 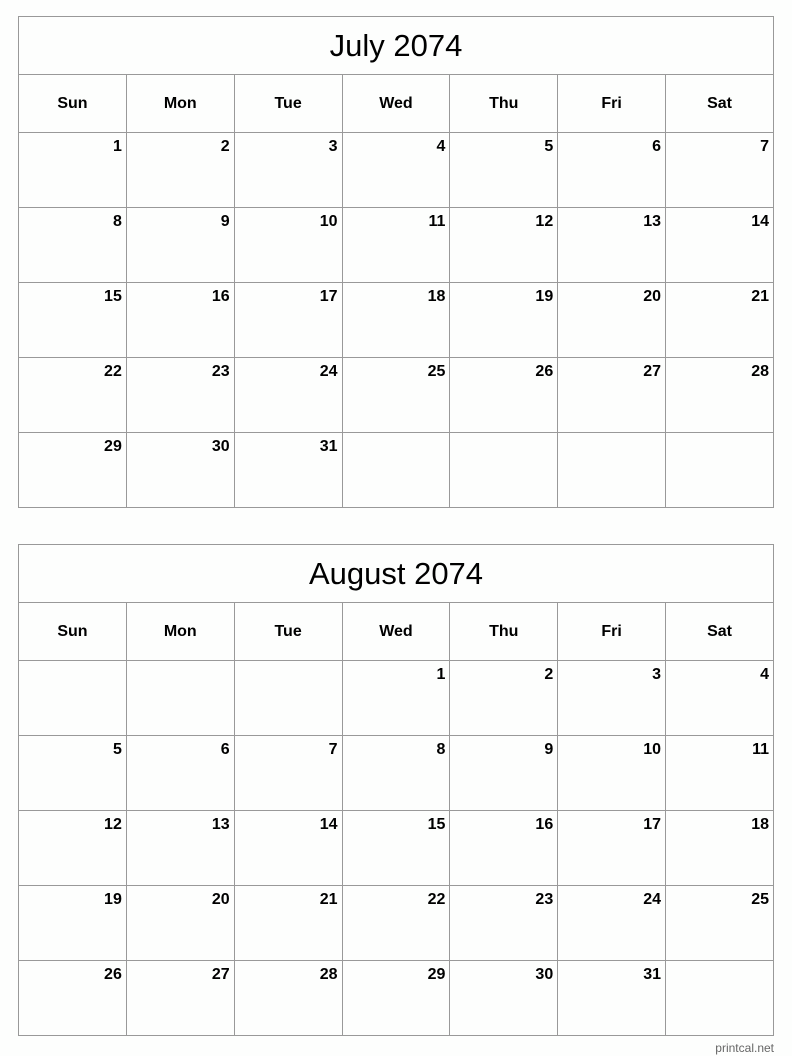 What do you see at coordinates (504, 395) in the screenshot?
I see `day-cell: 26` at bounding box center [504, 395].